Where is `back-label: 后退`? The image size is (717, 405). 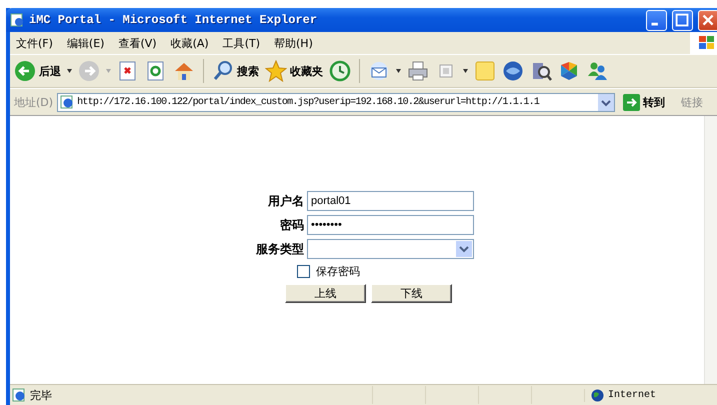 back-label: 后退 is located at coordinates (50, 71).